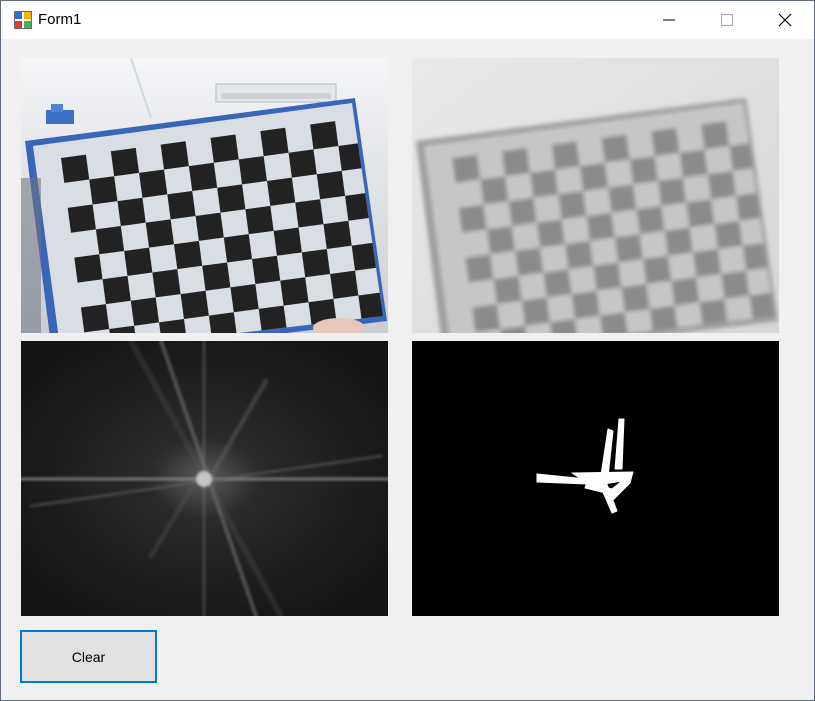  I want to click on clear-button: Clear, so click(88, 656).